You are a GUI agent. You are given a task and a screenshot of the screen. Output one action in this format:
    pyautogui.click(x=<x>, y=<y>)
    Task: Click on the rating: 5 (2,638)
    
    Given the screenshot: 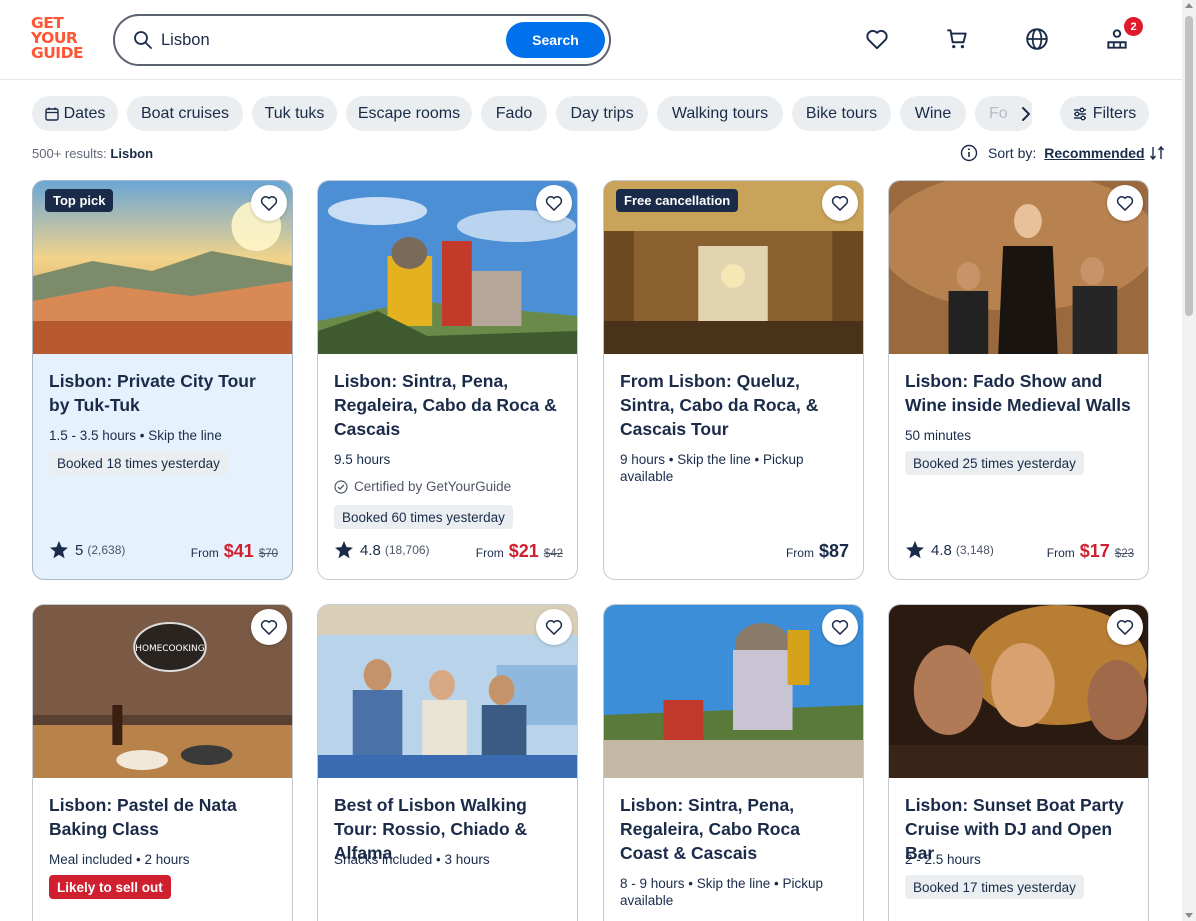 What is the action you would take?
    pyautogui.click(x=87, y=550)
    